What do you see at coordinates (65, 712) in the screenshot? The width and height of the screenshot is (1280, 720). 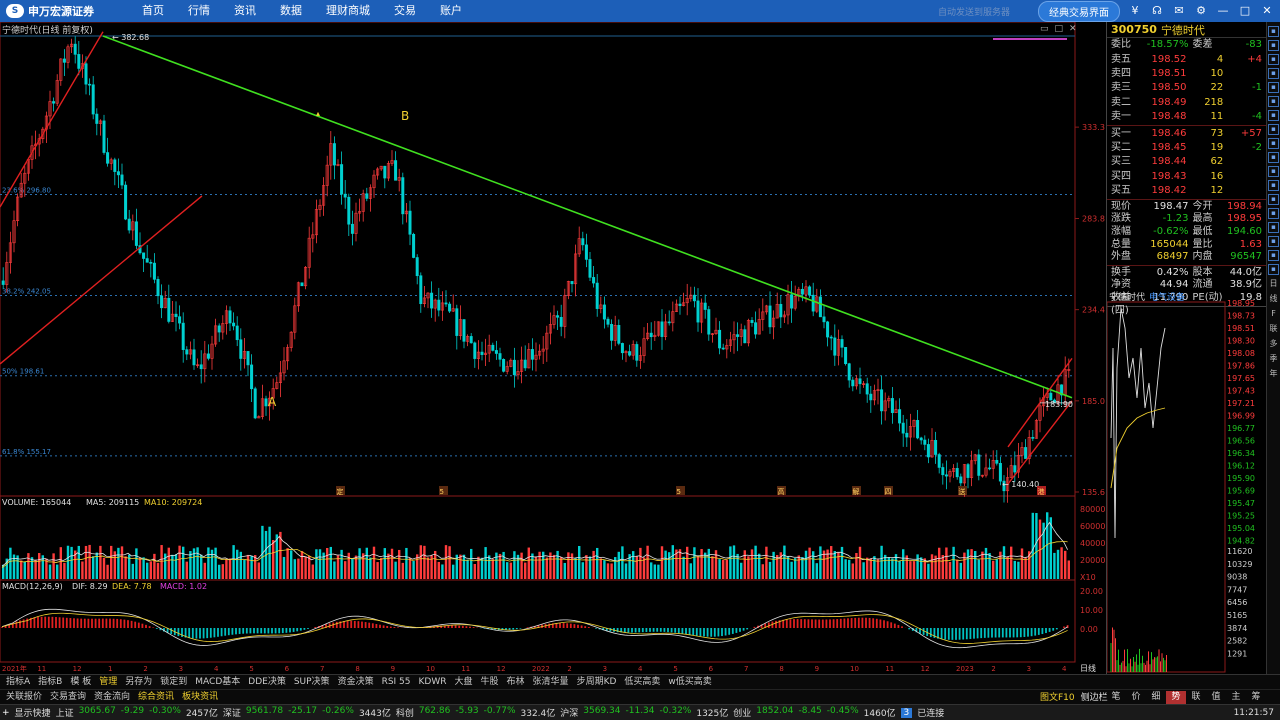 I see `index-name: 上证` at bounding box center [65, 712].